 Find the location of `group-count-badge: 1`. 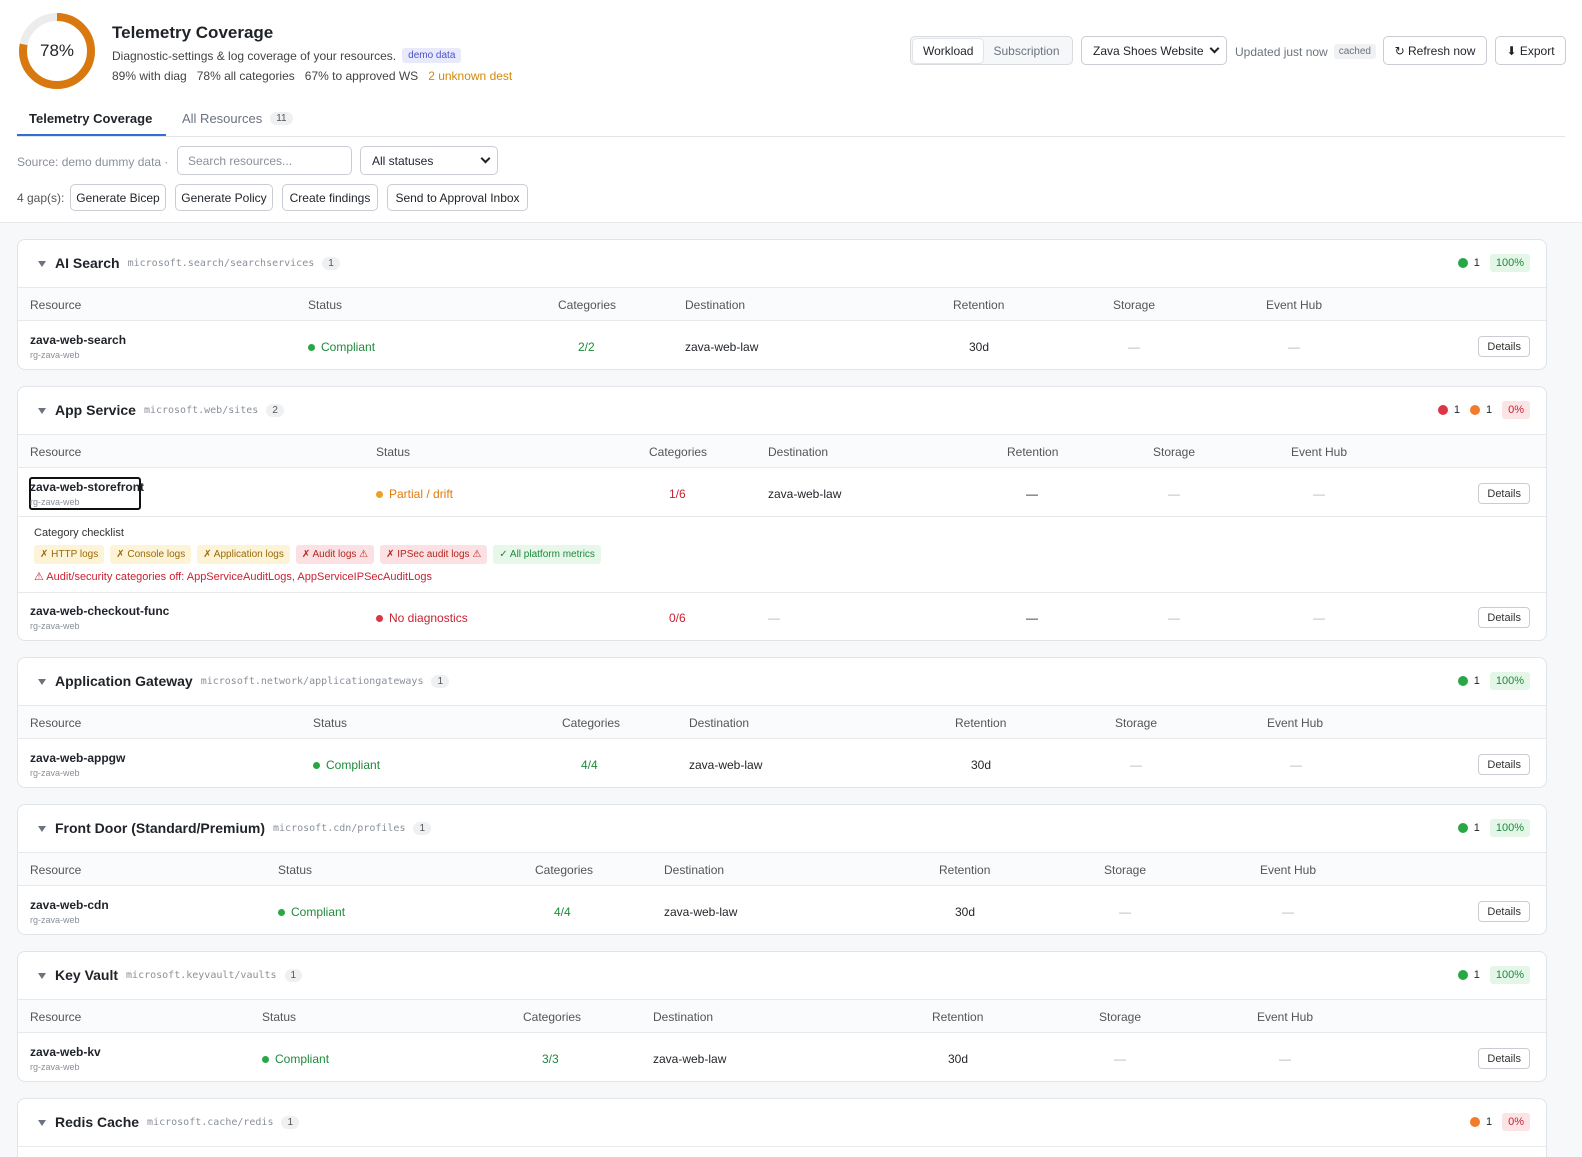

group-count-badge: 1 is located at coordinates (440, 681).